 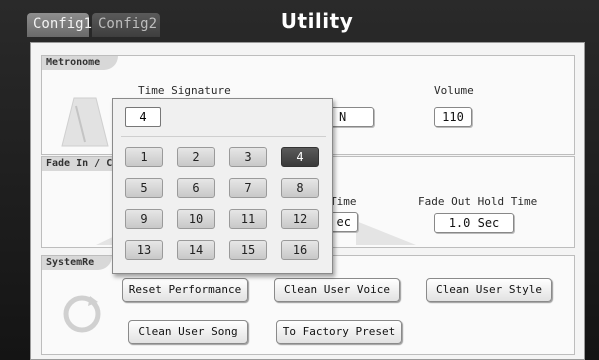 I want to click on keypad-key-14: 14, so click(x=196, y=250).